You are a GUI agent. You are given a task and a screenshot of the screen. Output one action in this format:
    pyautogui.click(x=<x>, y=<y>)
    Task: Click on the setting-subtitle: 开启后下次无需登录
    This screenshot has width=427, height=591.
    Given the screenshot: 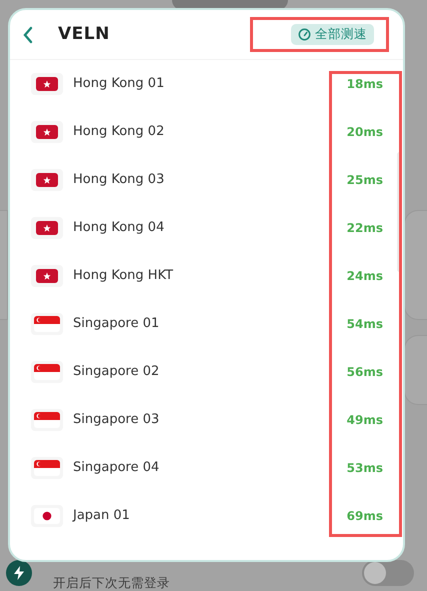 What is the action you would take?
    pyautogui.click(x=111, y=582)
    